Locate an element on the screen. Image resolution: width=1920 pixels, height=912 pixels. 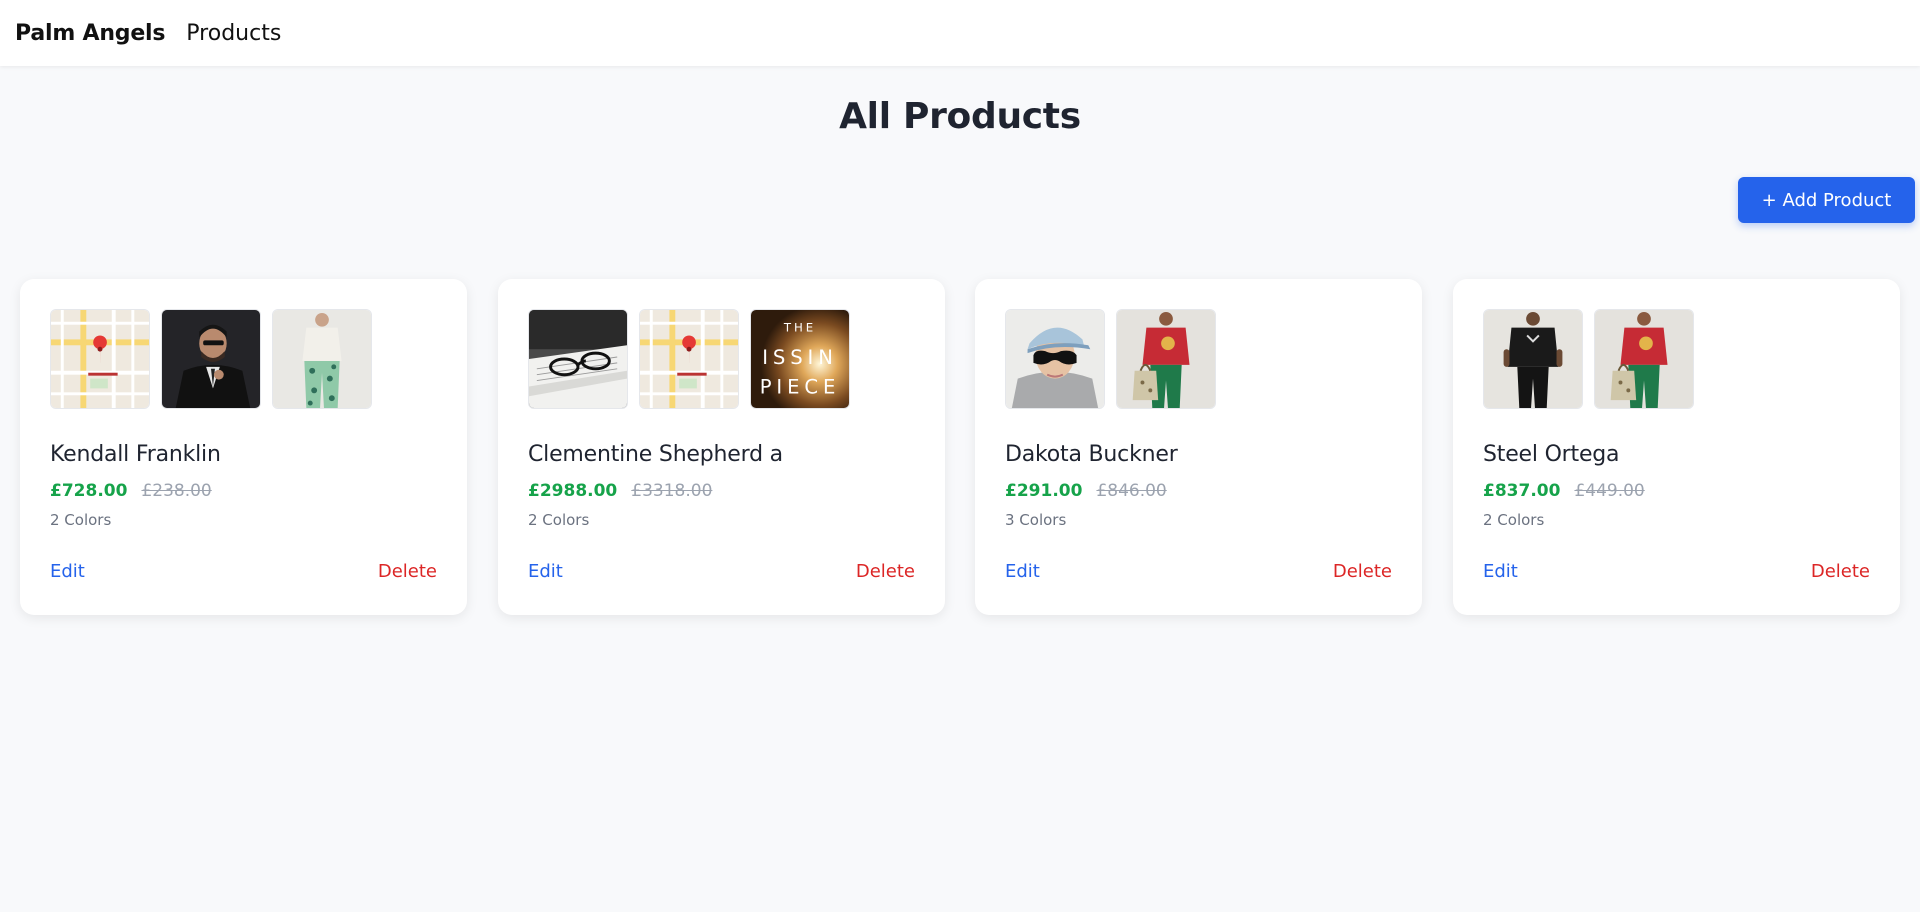
model-black-outfit-image is located at coordinates (1533, 359).